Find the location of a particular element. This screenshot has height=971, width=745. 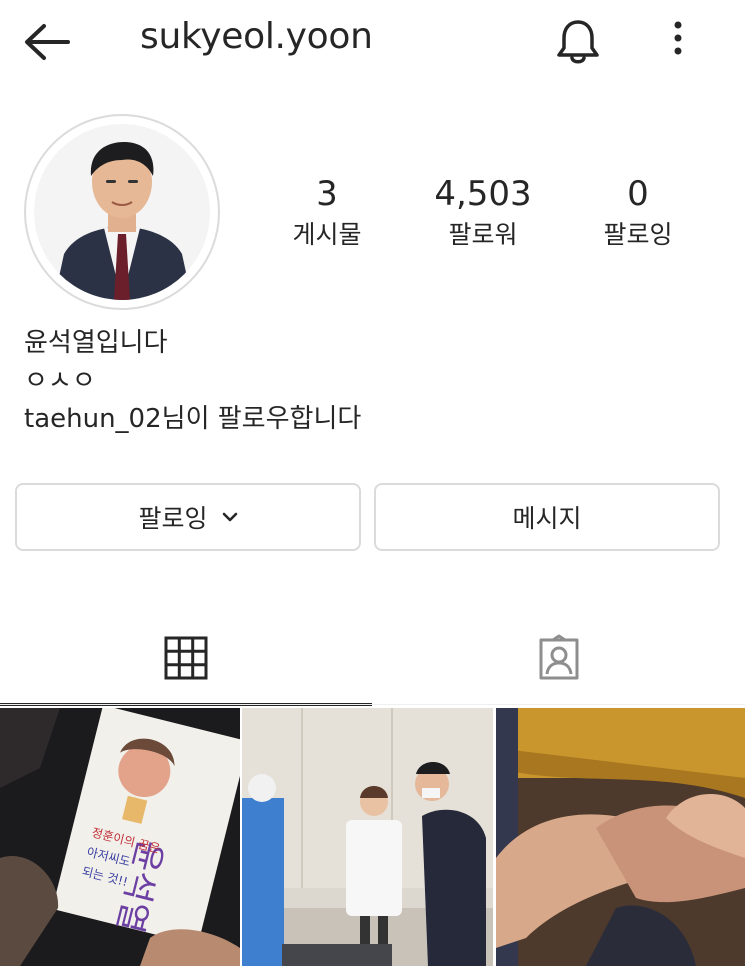

tab-grid is located at coordinates (186, 659).